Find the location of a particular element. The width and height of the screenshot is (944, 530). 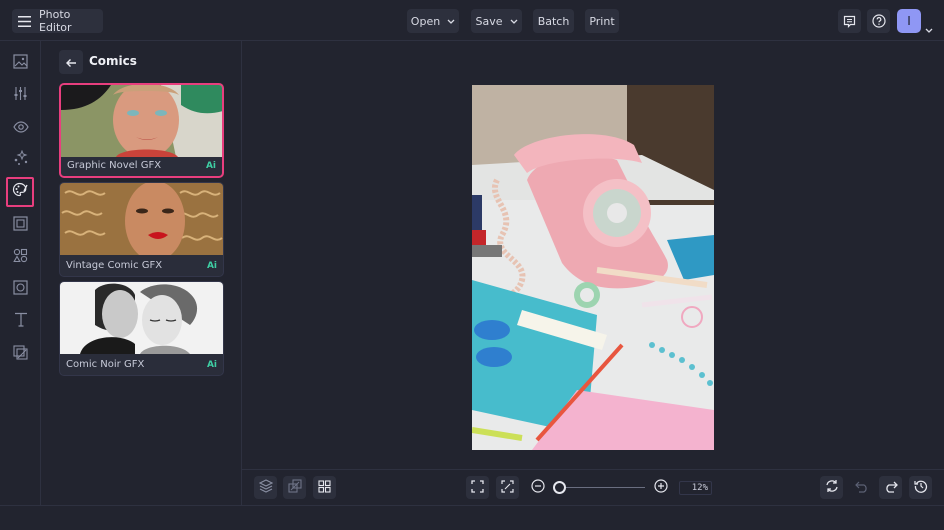

redo-button is located at coordinates (890, 487).